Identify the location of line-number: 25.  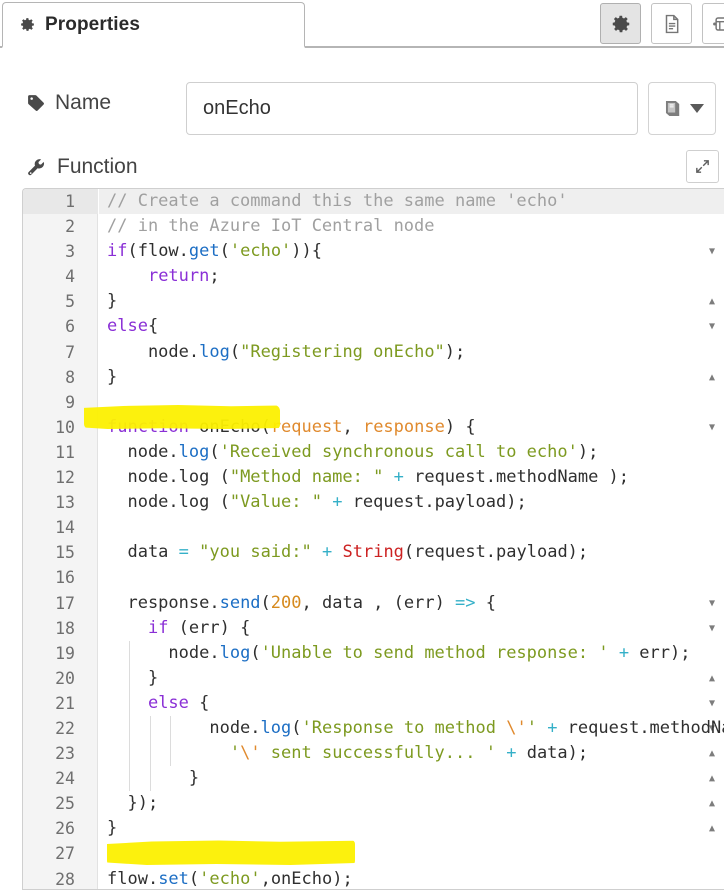
(65, 804).